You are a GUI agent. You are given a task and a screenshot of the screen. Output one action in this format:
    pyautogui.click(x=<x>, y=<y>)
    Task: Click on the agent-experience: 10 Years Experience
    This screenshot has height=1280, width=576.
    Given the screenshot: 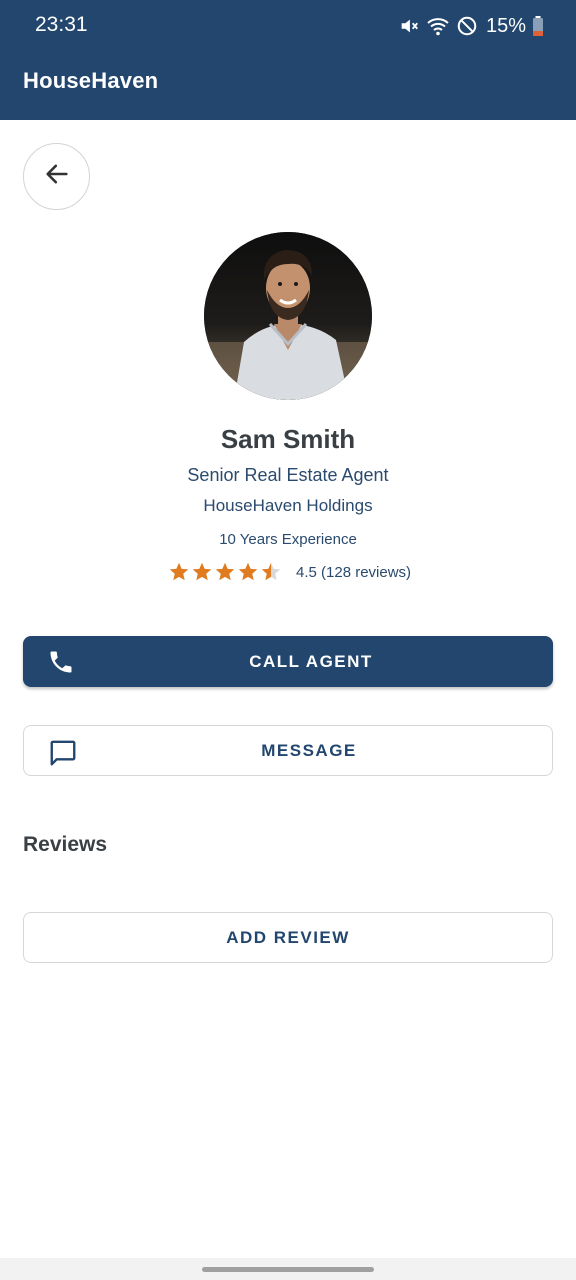 What is the action you would take?
    pyautogui.click(x=288, y=539)
    